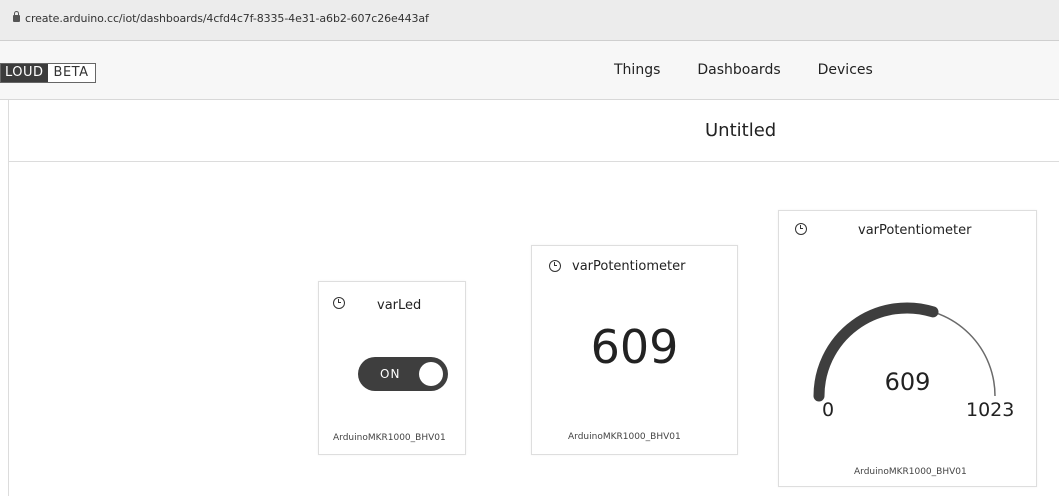 Image resolution: width=1059 pixels, height=496 pixels. Describe the element at coordinates (828, 410) in the screenshot. I see `gauge-min-label: 0` at that location.